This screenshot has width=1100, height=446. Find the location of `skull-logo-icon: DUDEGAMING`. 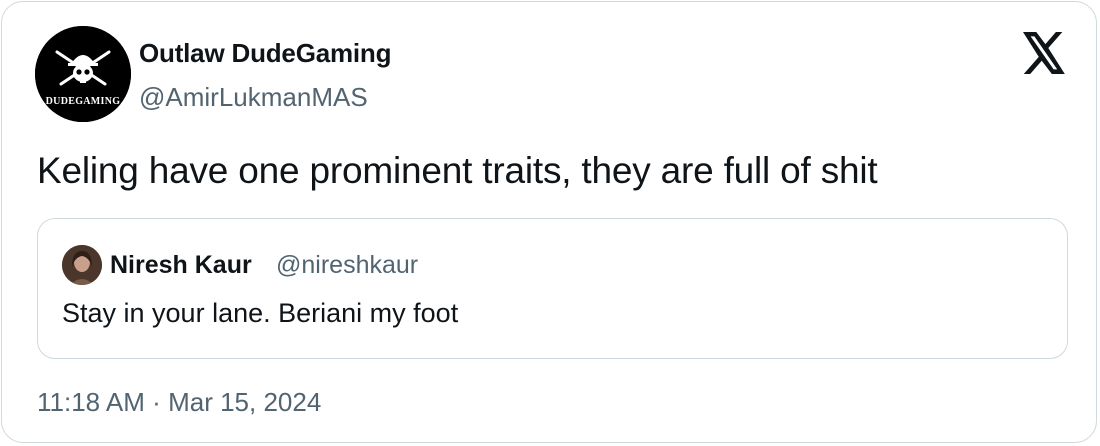

skull-logo-icon: DUDEGAMING is located at coordinates (83, 74).